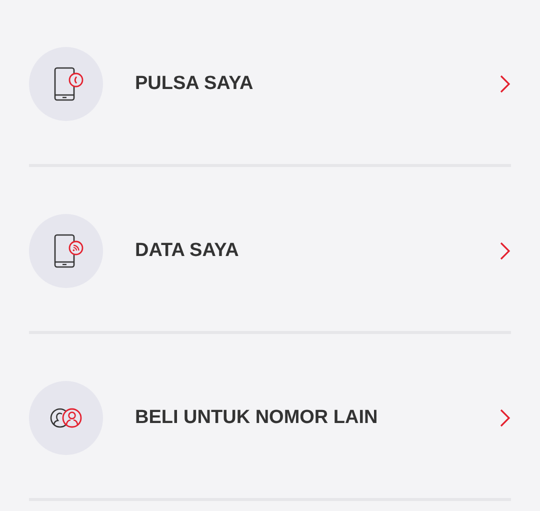  Describe the element at coordinates (194, 84) in the screenshot. I see `menu-label: PULSA SAYA` at that location.